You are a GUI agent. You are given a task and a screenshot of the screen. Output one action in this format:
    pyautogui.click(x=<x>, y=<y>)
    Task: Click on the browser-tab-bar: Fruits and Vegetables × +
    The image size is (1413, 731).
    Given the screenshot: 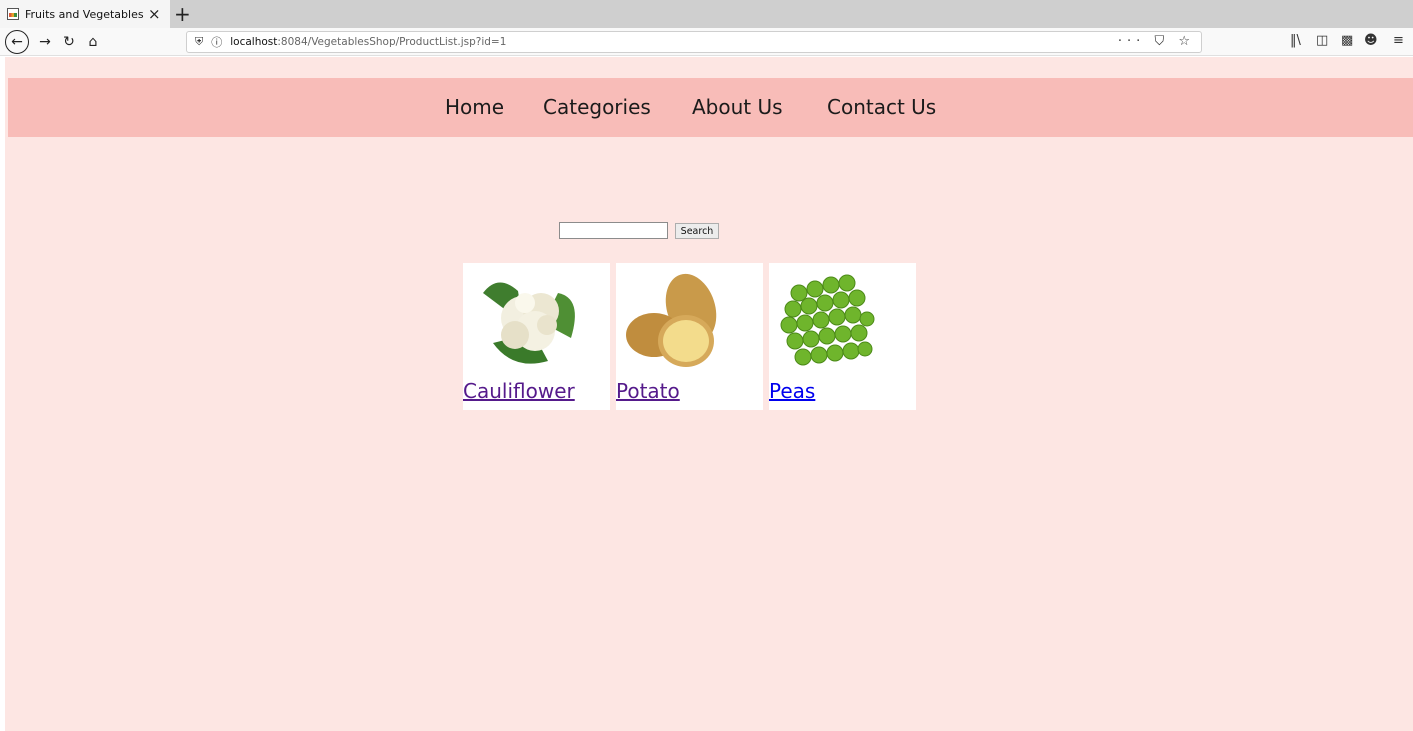 What is the action you would take?
    pyautogui.click(x=706, y=14)
    